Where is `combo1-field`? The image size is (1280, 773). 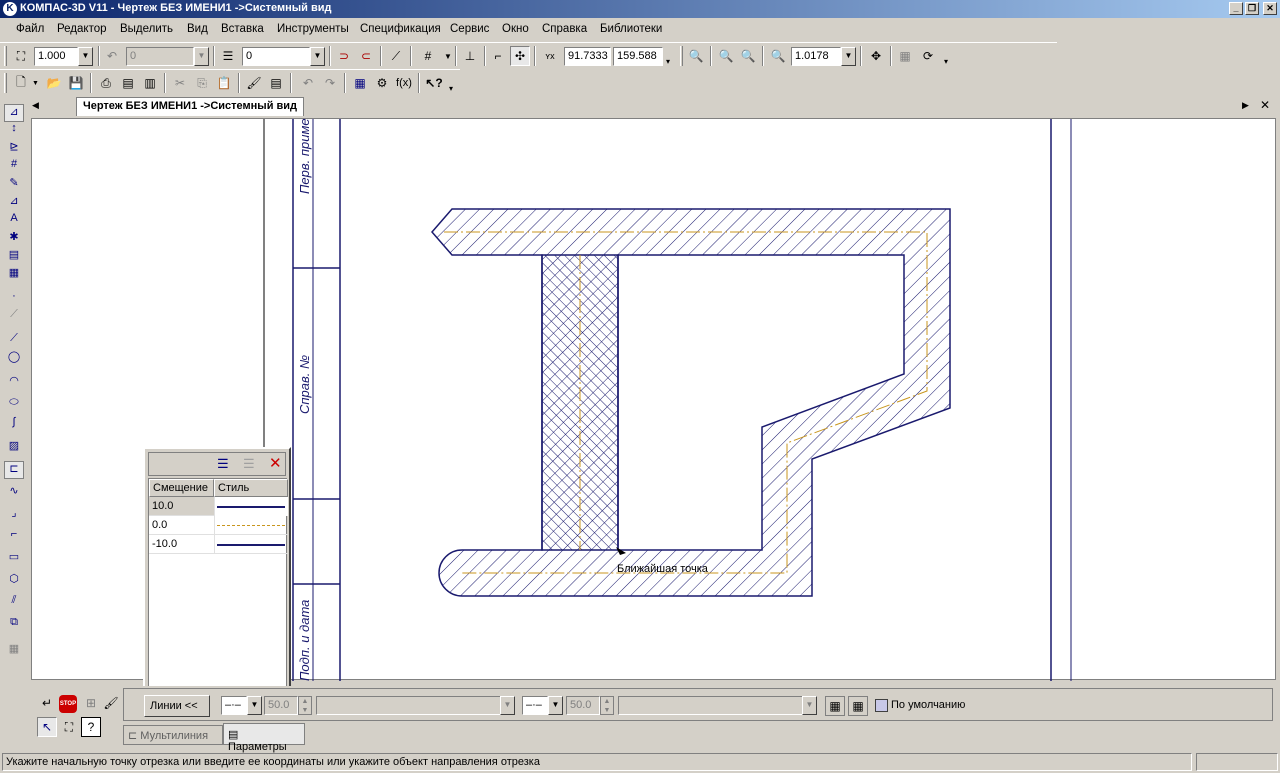 combo1-field is located at coordinates (409, 705).